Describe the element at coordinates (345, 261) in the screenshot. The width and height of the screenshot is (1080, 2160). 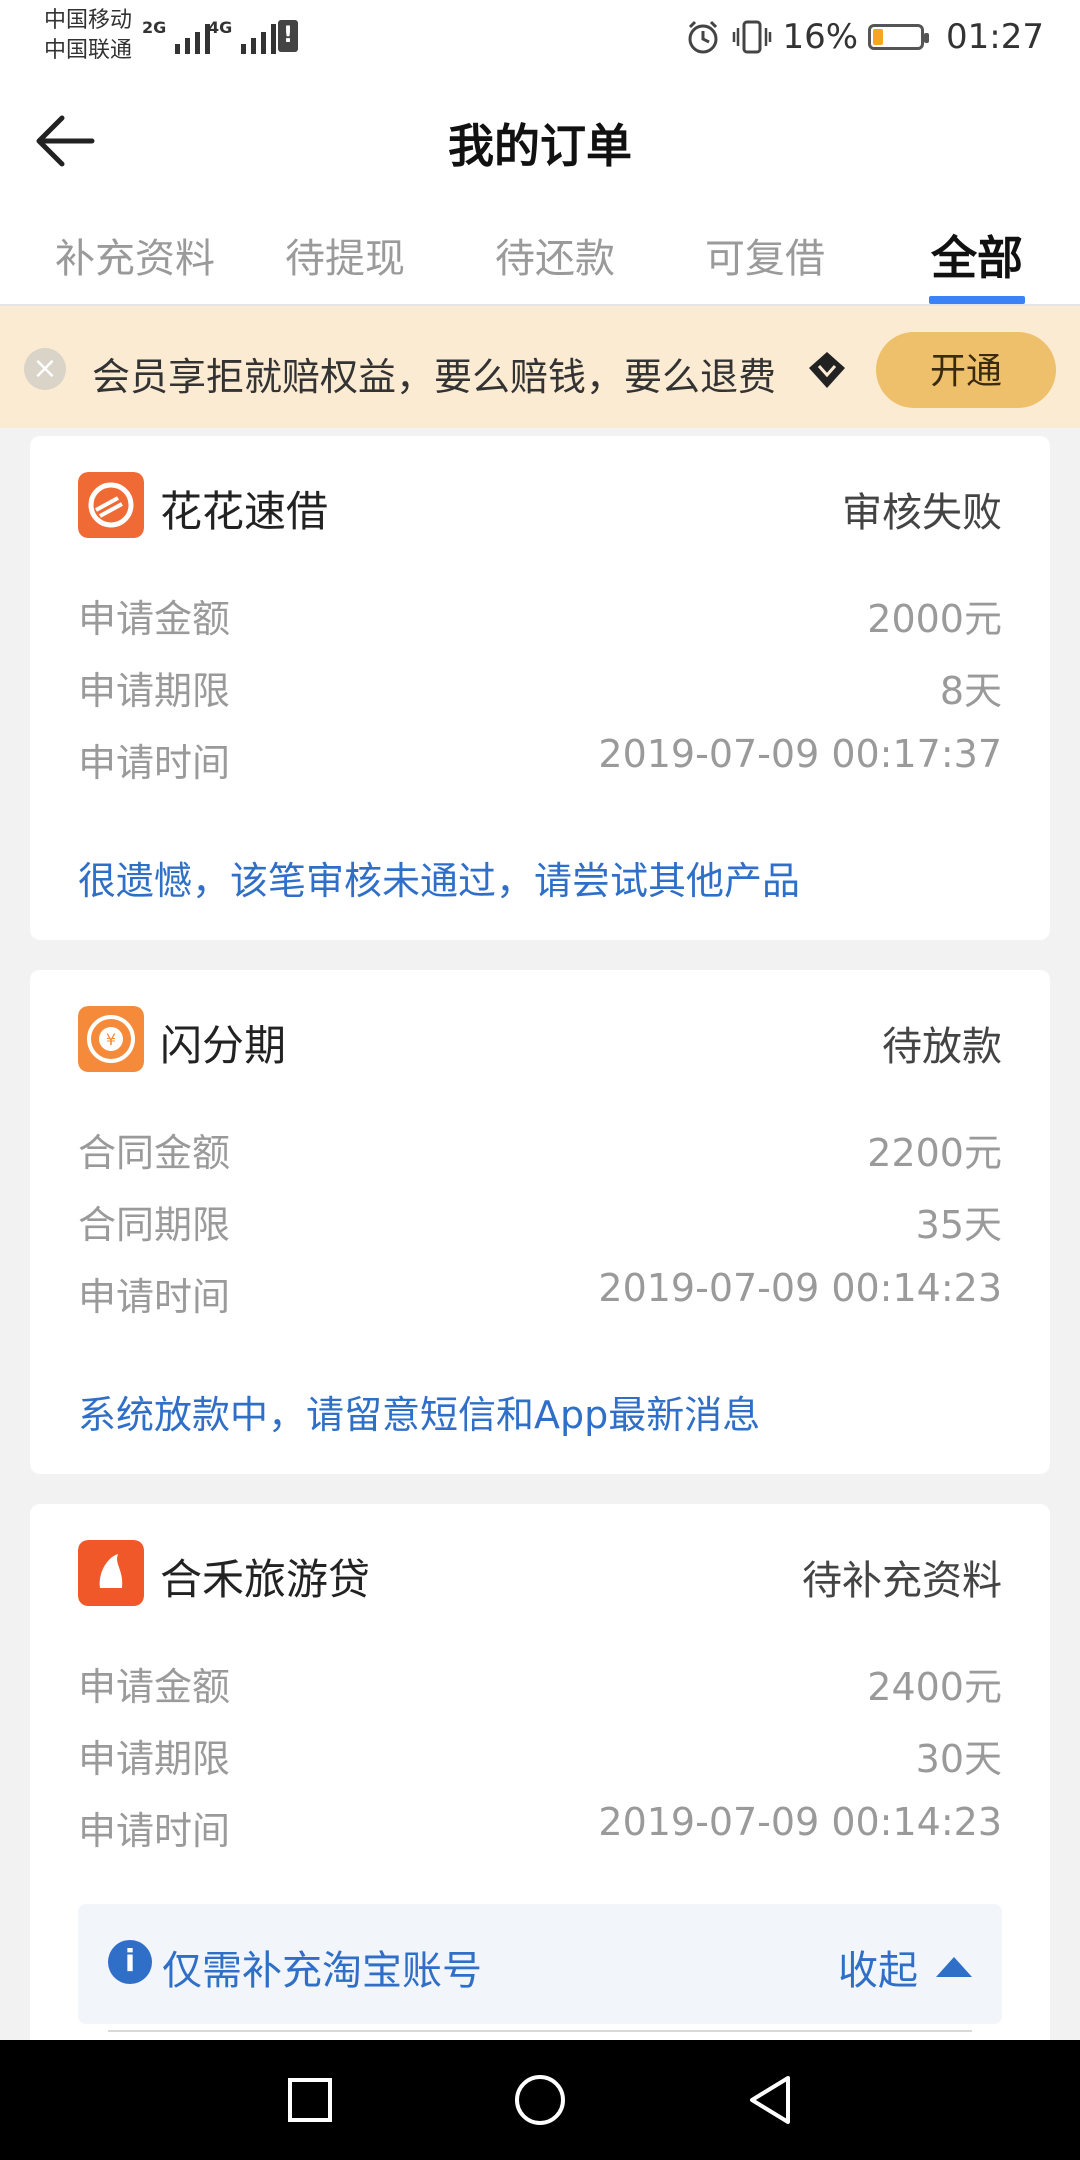
I see `tab-pending-withdraw: 待提现` at that location.